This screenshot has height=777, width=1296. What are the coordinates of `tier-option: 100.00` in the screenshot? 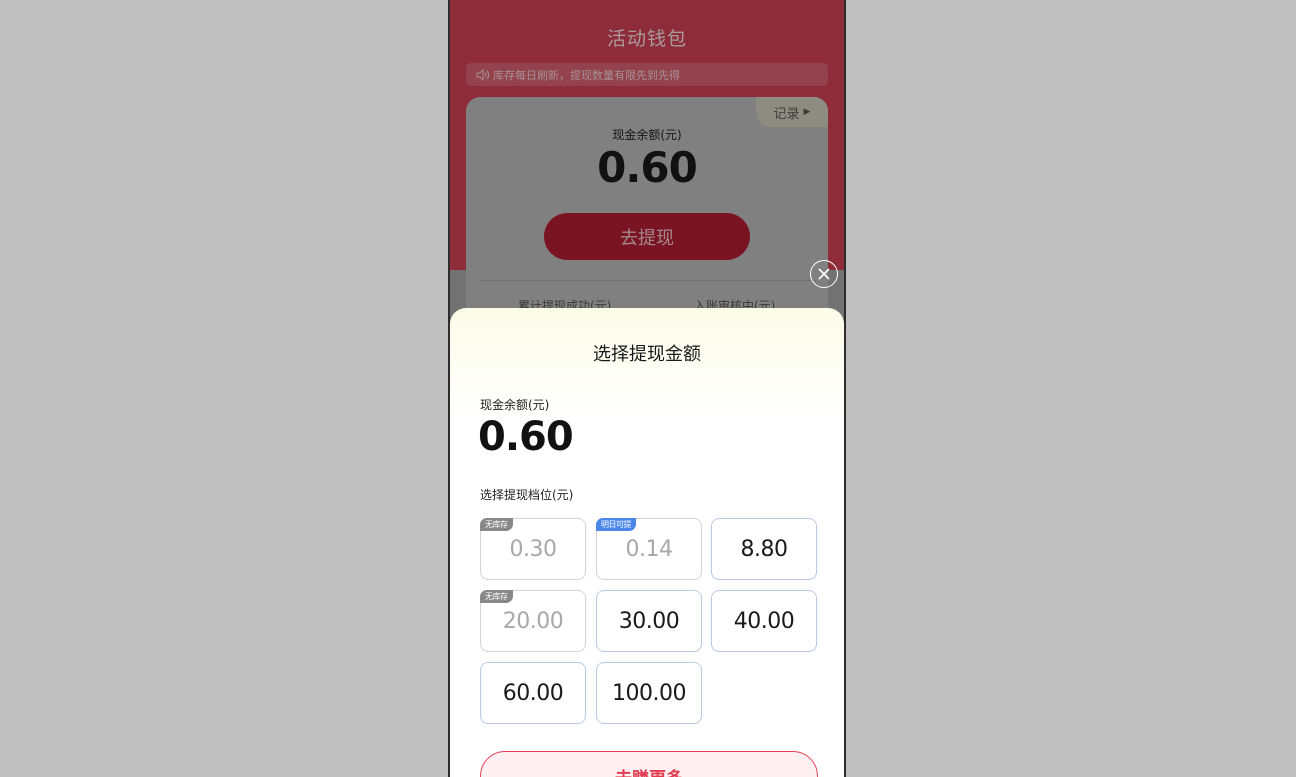 It's located at (649, 693).